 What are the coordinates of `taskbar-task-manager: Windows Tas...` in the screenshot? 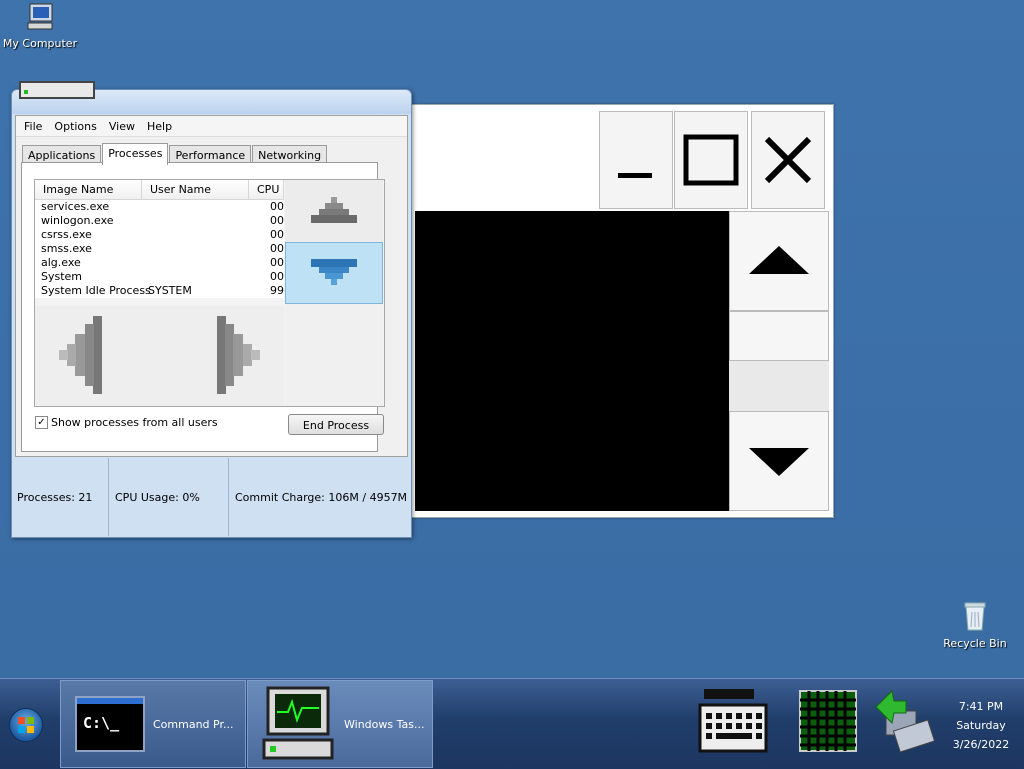 It's located at (340, 724).